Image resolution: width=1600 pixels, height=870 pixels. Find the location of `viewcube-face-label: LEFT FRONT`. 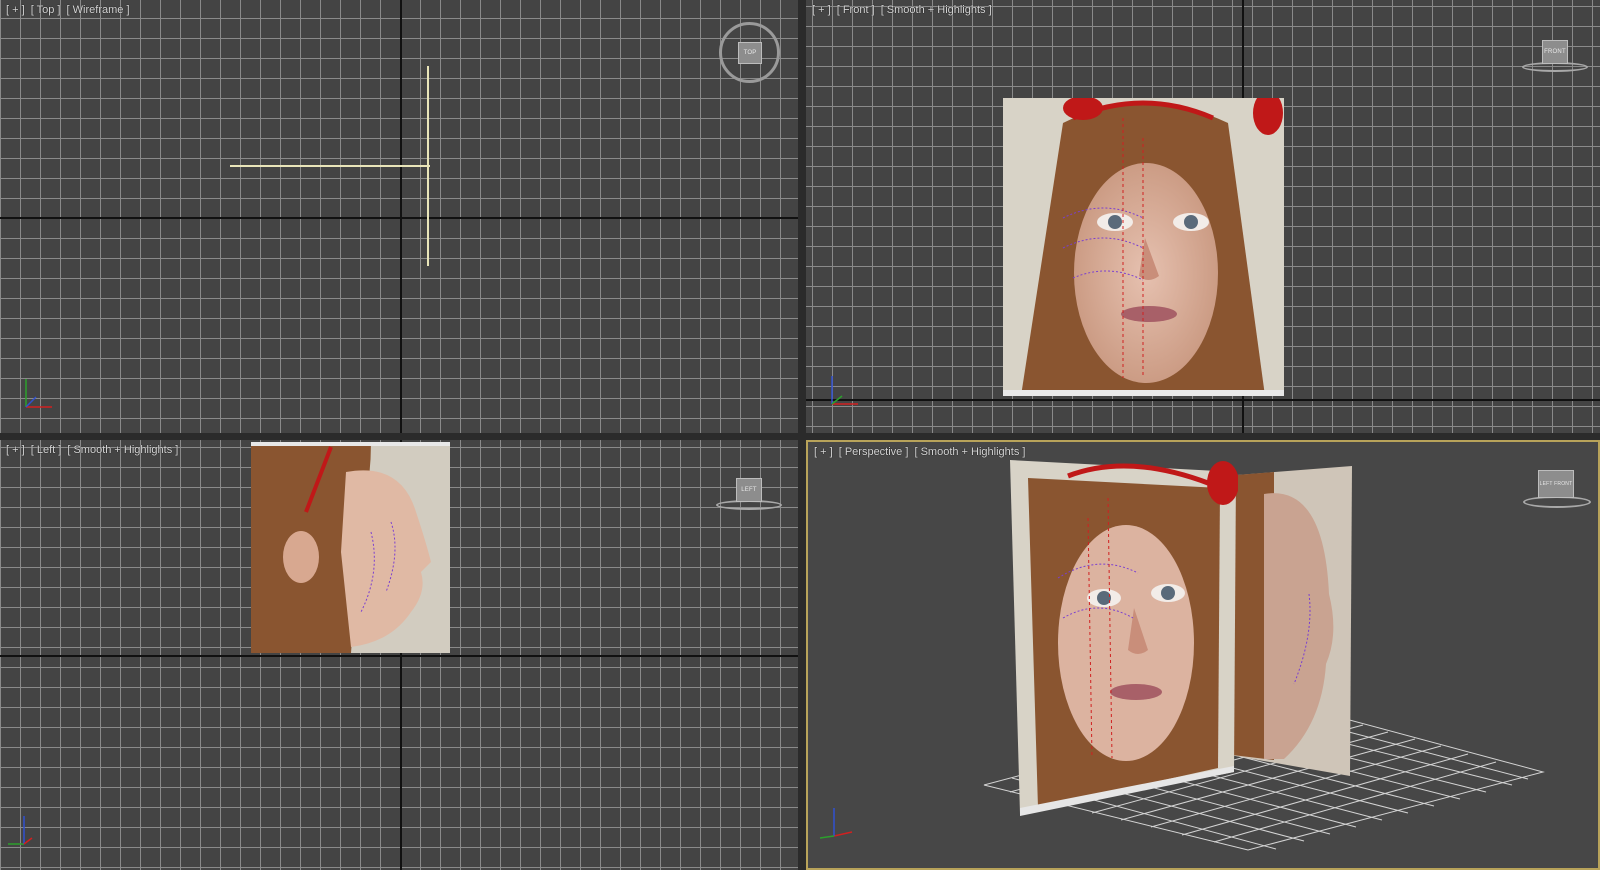

viewcube-face-label: LEFT FRONT is located at coordinates (1556, 484).